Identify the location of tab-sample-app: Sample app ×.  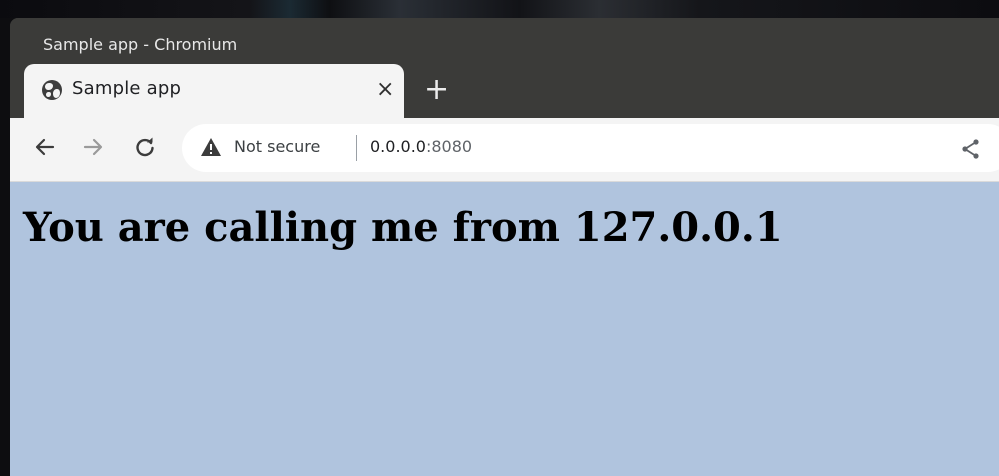
(214, 91).